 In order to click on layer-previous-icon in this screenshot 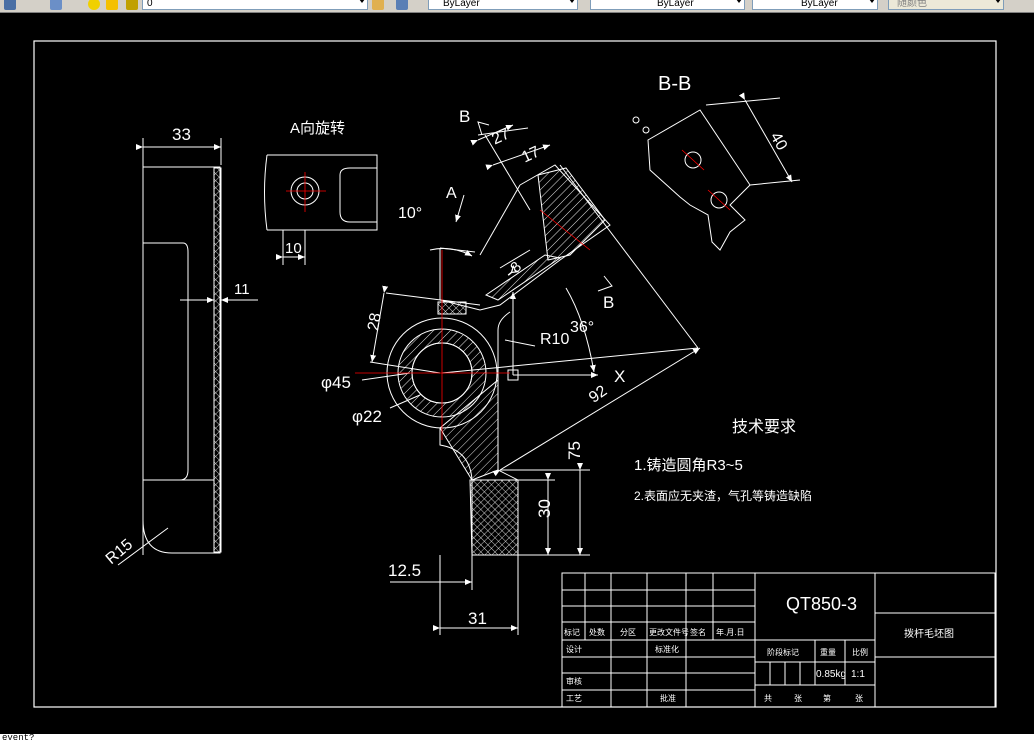, I will do `click(402, 5)`.